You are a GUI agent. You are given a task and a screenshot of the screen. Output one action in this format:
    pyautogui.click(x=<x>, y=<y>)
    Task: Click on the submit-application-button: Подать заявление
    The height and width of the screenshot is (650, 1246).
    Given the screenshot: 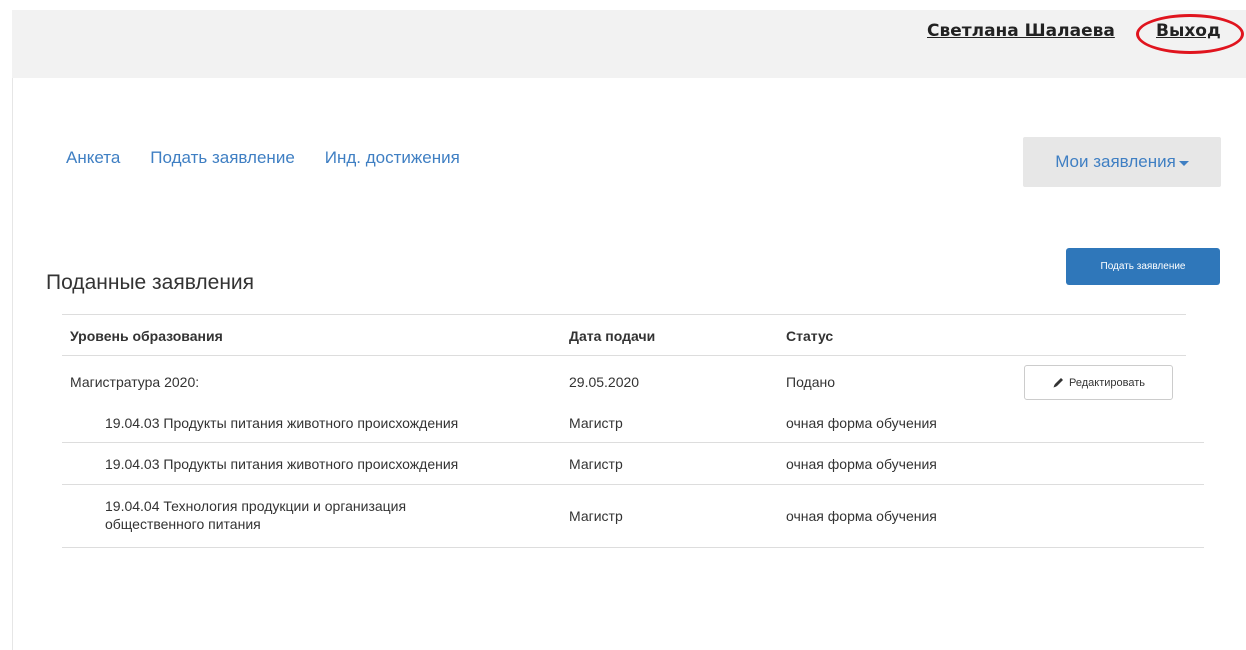 What is the action you would take?
    pyautogui.click(x=1143, y=266)
    